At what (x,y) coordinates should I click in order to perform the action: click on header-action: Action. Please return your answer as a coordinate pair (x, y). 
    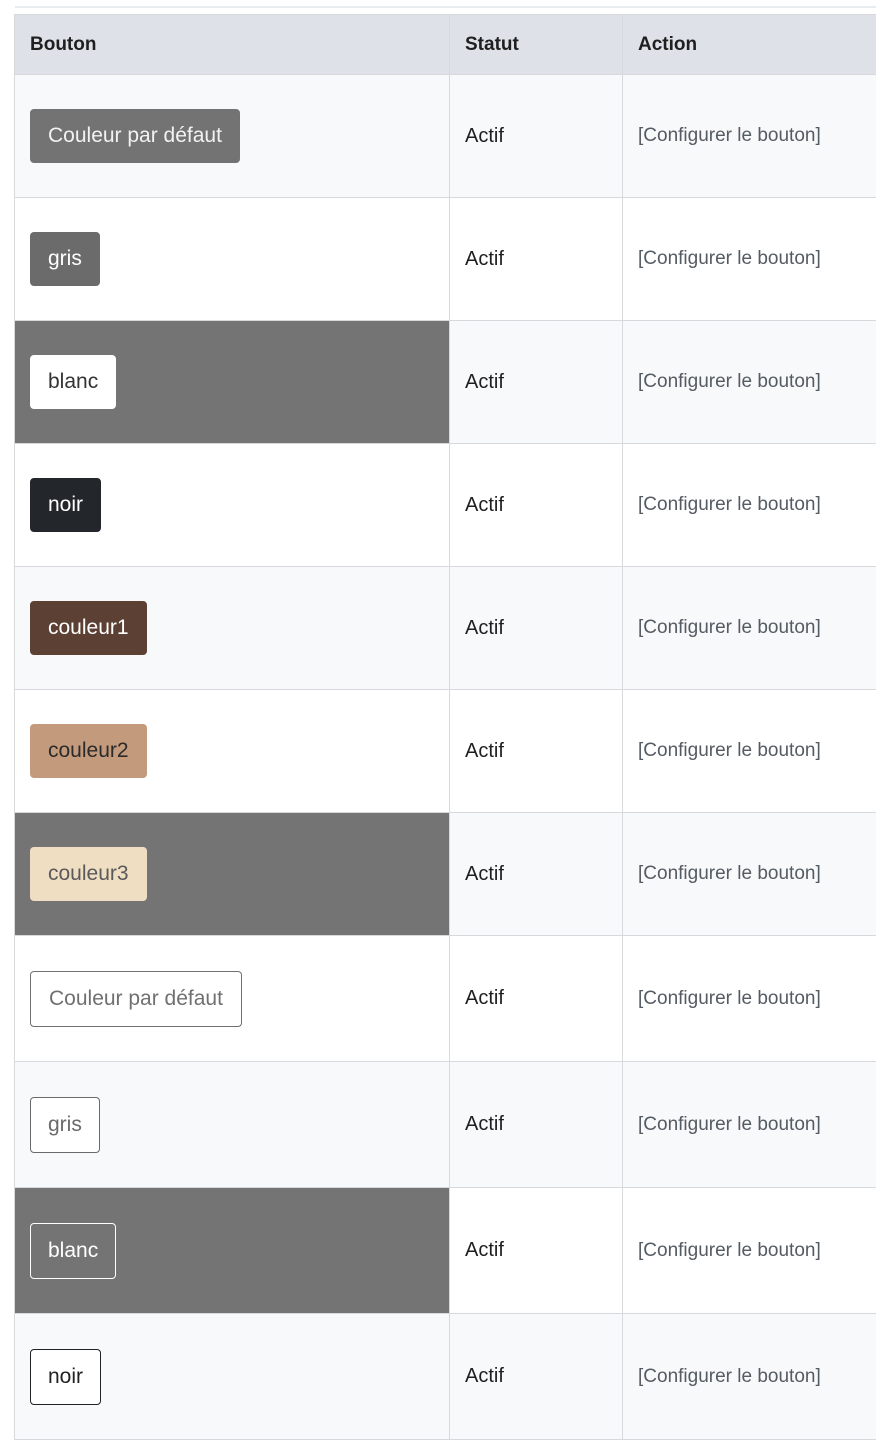
    Looking at the image, I should click on (749, 44).